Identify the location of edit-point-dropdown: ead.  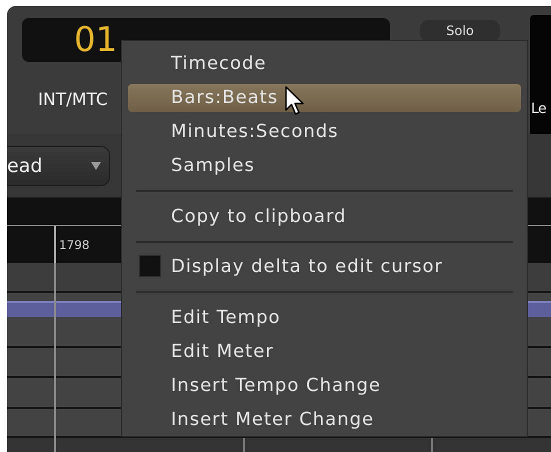
(58, 166).